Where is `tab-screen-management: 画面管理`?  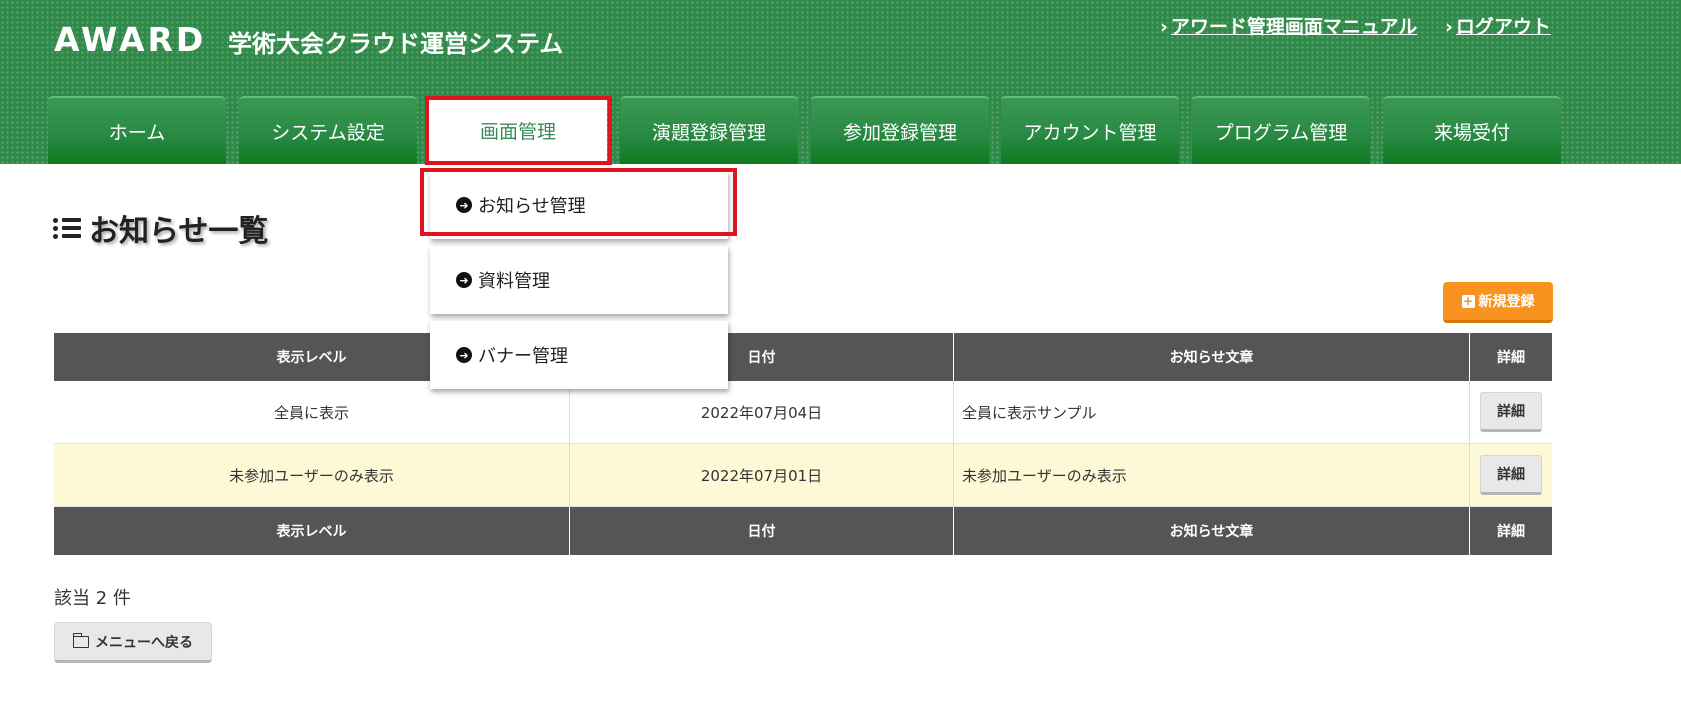 tab-screen-management: 画面管理 is located at coordinates (518, 130).